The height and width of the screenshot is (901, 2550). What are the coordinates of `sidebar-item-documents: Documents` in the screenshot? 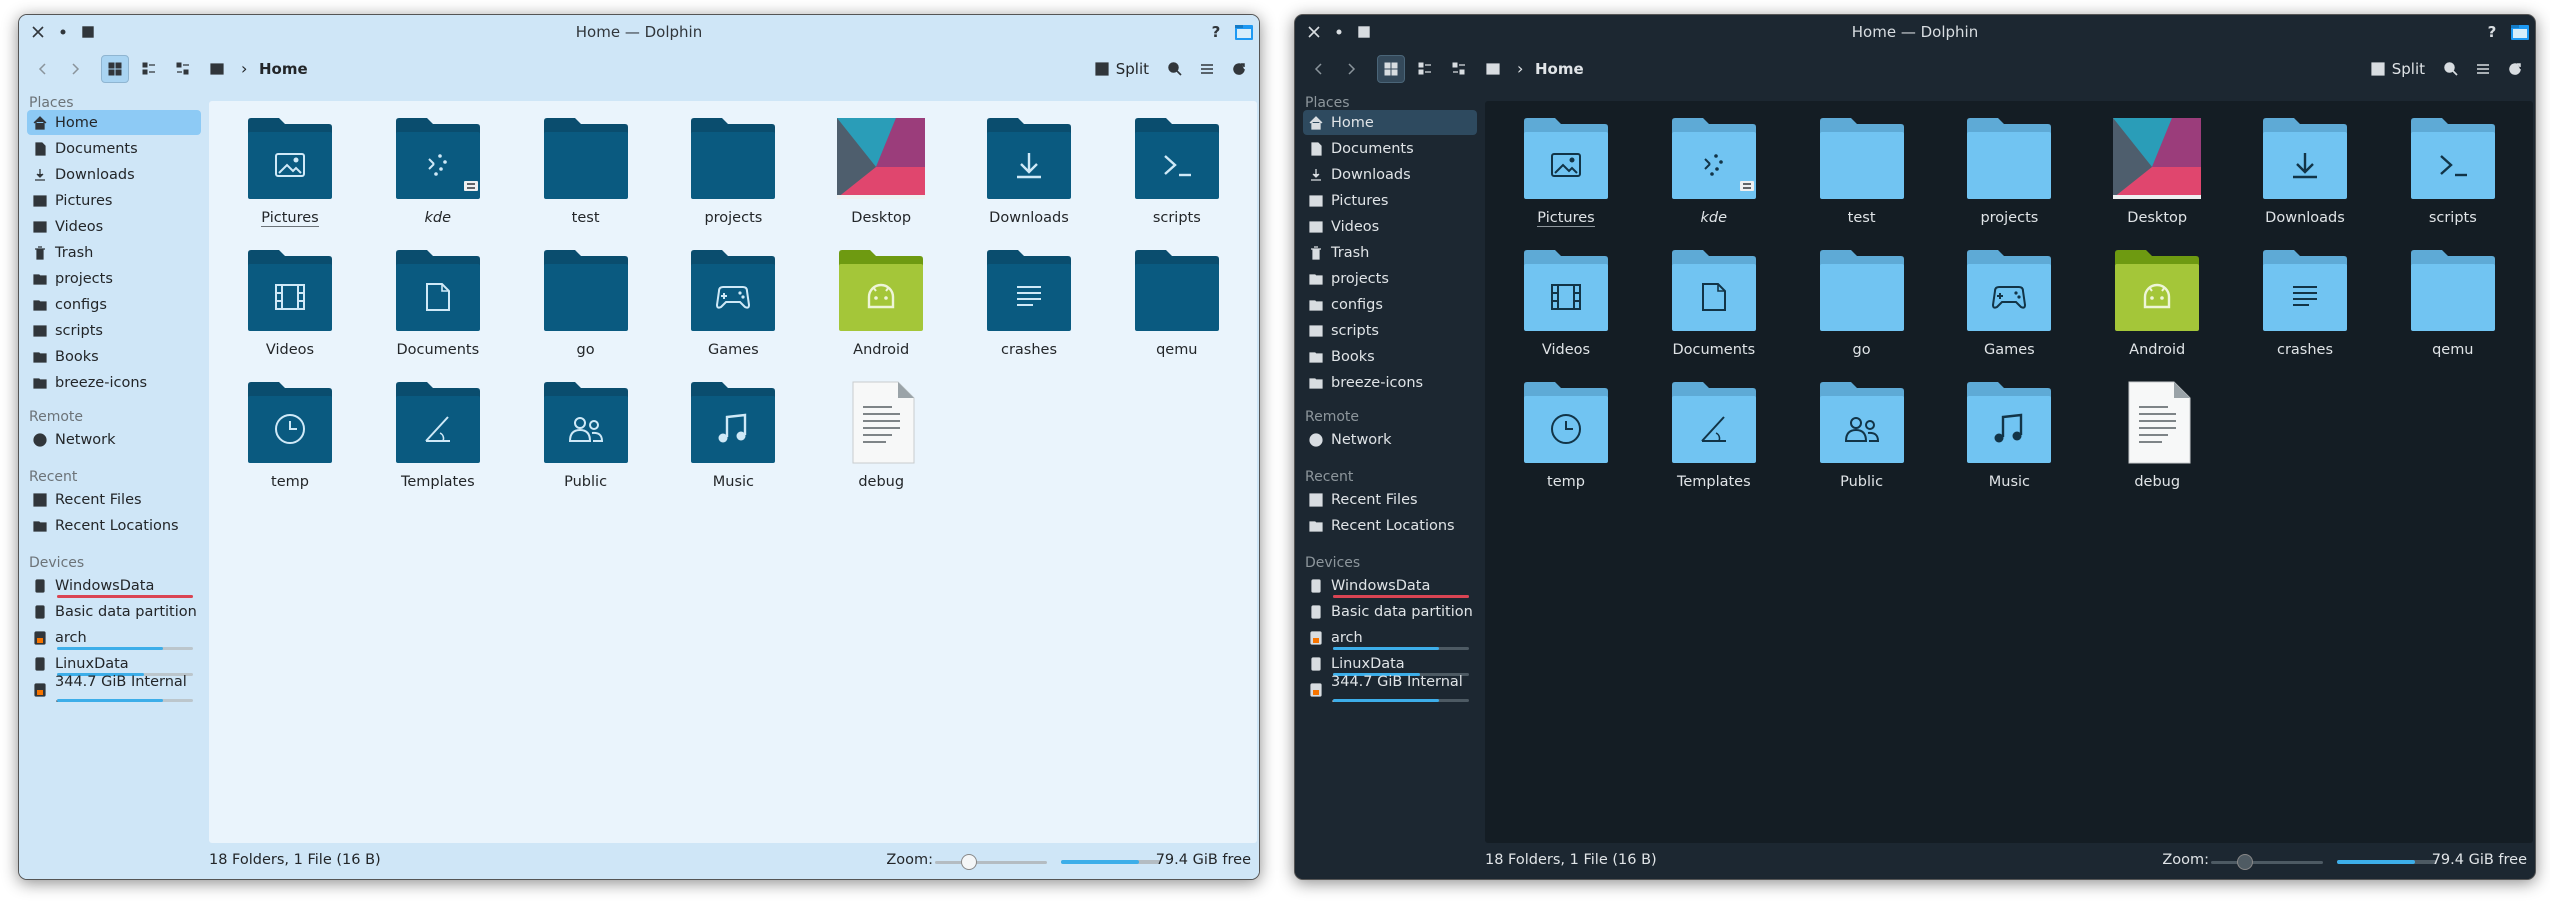 It's located at (114, 148).